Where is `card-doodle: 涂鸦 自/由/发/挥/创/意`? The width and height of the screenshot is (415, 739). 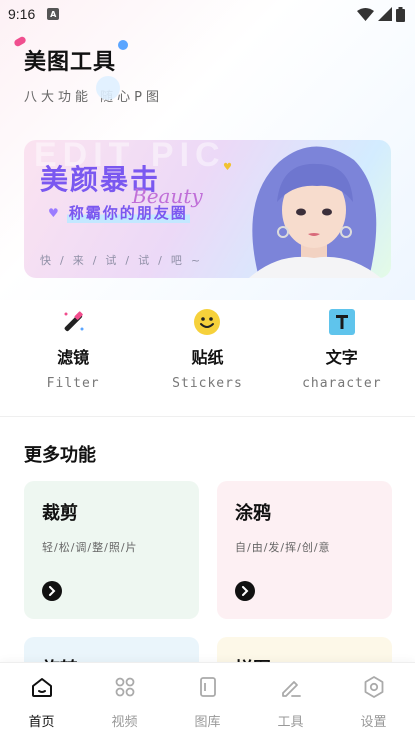 card-doodle: 涂鸦 自/由/发/挥/创/意 is located at coordinates (304, 550).